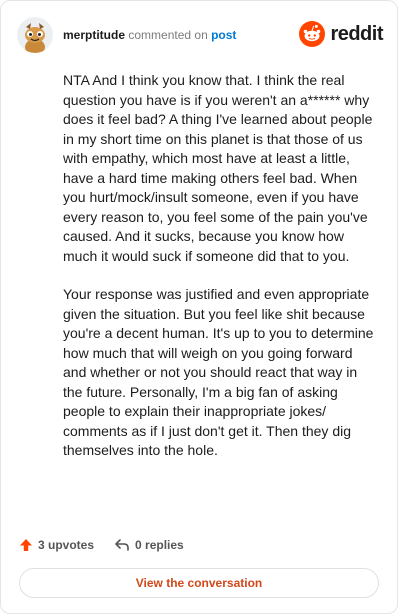 The width and height of the screenshot is (400, 616). Describe the element at coordinates (159, 545) in the screenshot. I see `reply-count: 0 replies` at that location.